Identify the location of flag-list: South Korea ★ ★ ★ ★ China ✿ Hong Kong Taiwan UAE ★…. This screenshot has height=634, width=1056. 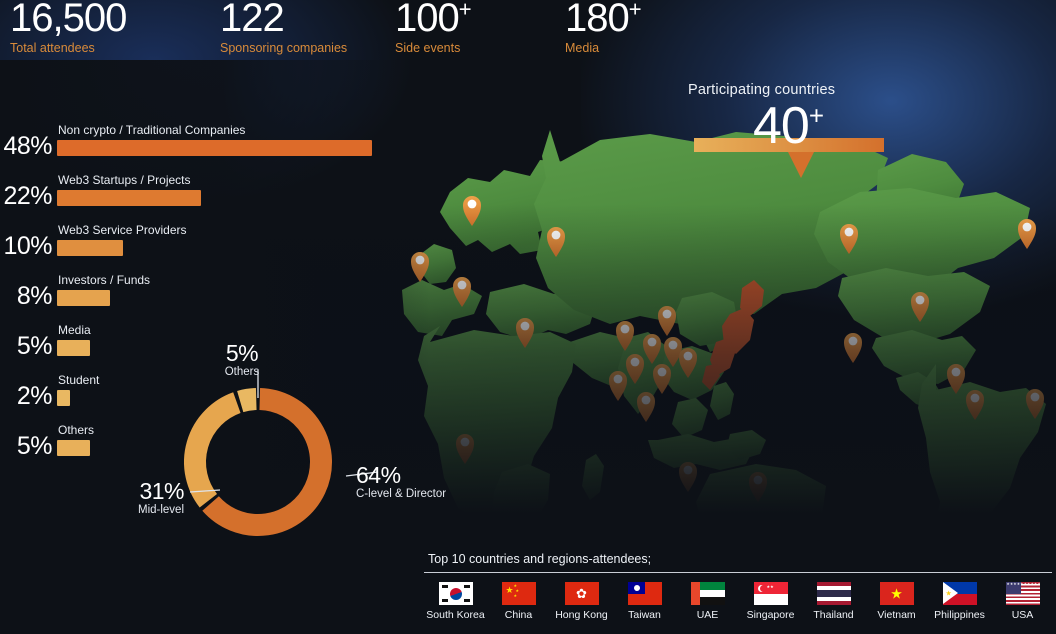
(740, 601).